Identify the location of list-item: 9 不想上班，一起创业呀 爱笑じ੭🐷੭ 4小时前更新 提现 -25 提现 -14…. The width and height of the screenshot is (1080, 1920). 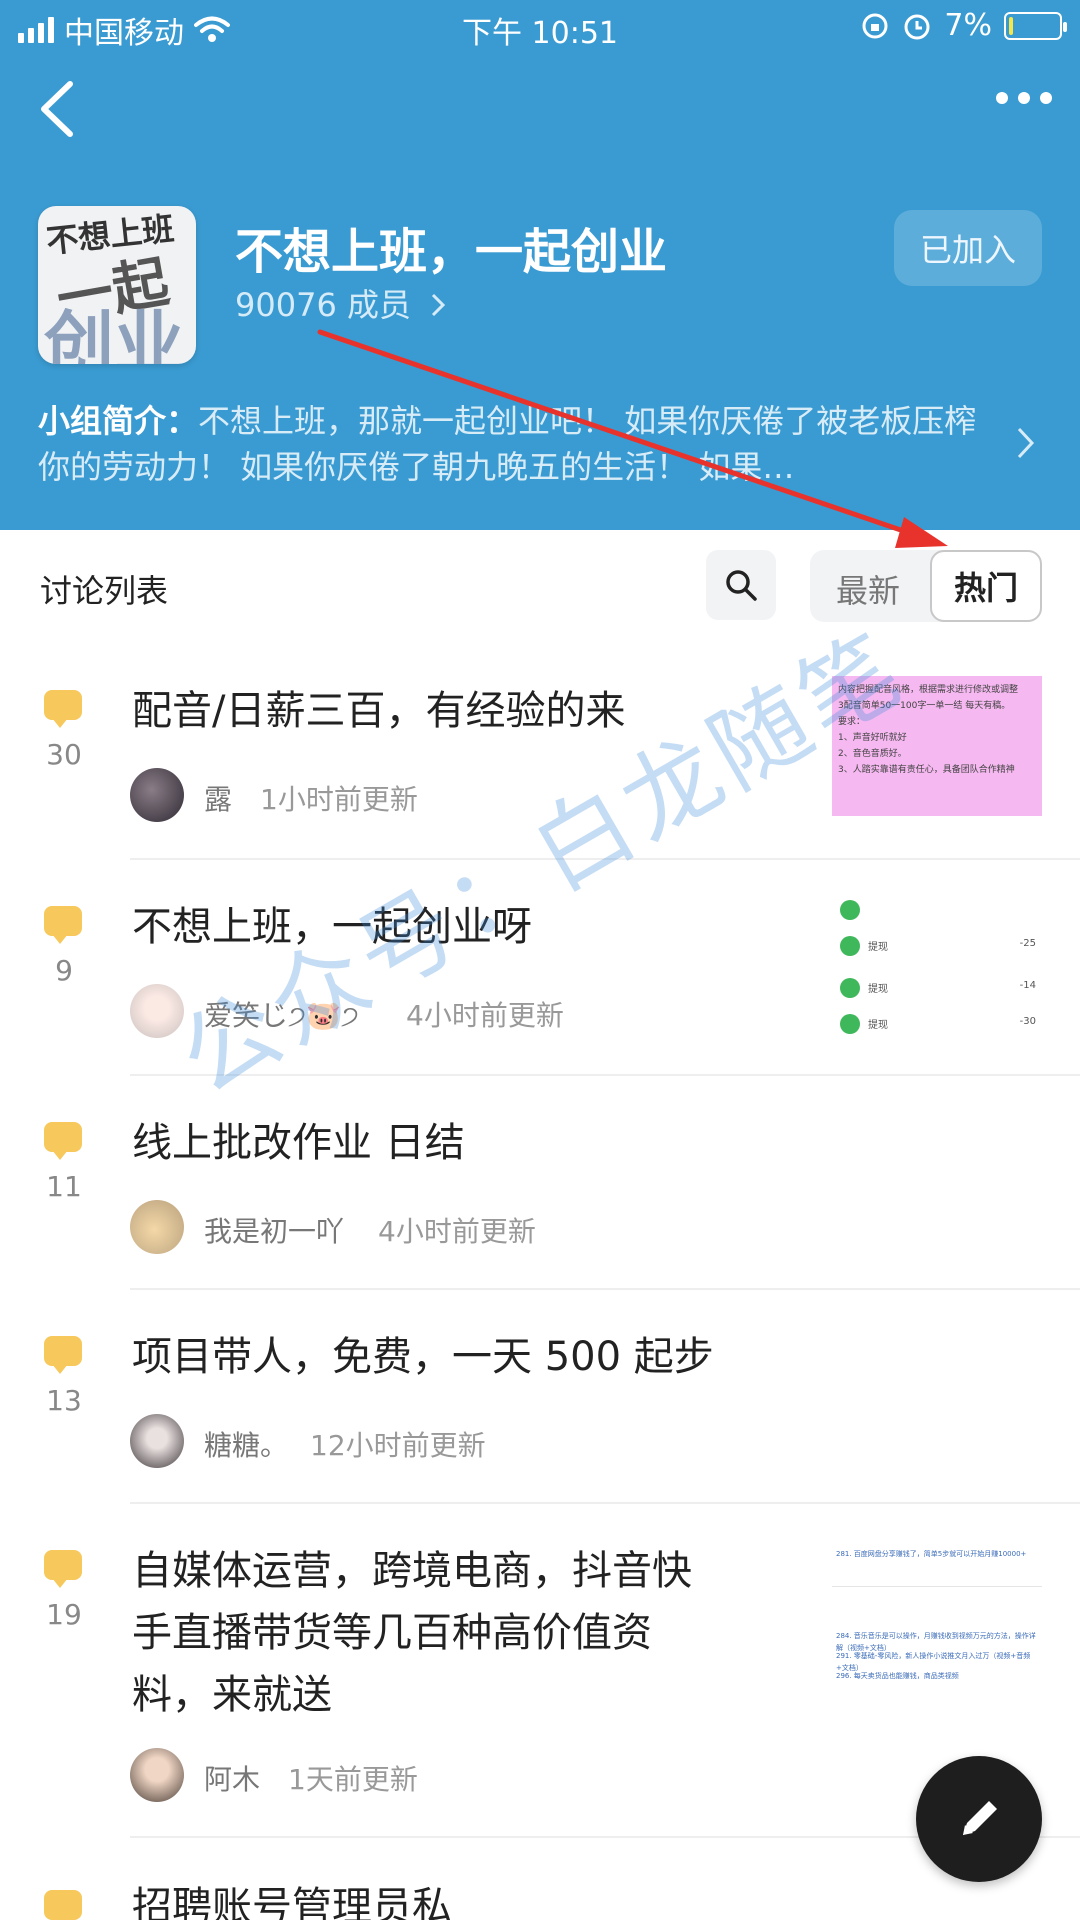
(540, 986).